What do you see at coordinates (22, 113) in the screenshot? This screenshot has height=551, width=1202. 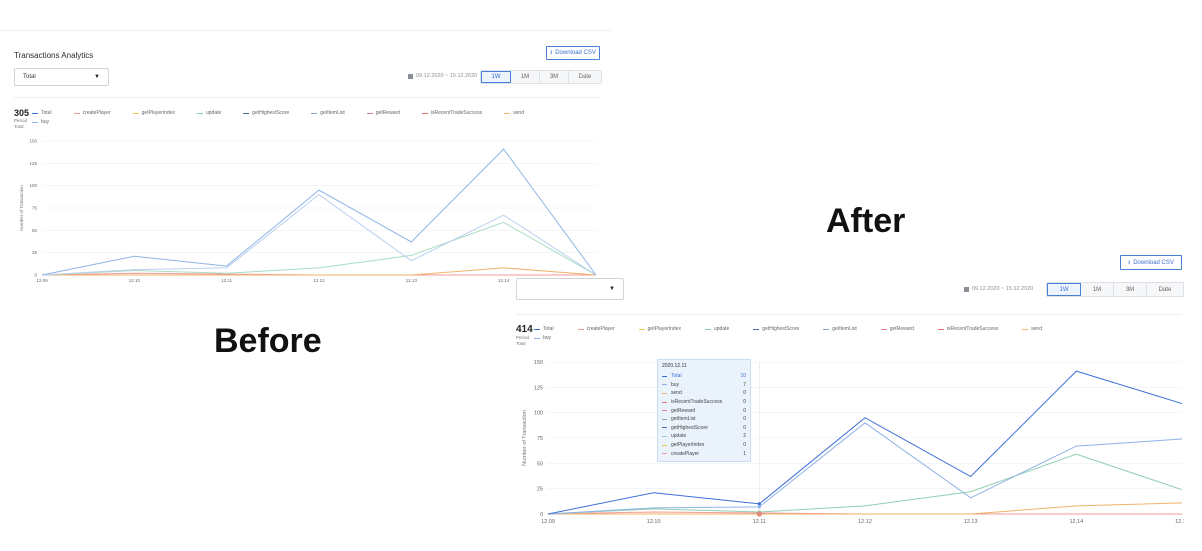 I see `total-count: 305` at bounding box center [22, 113].